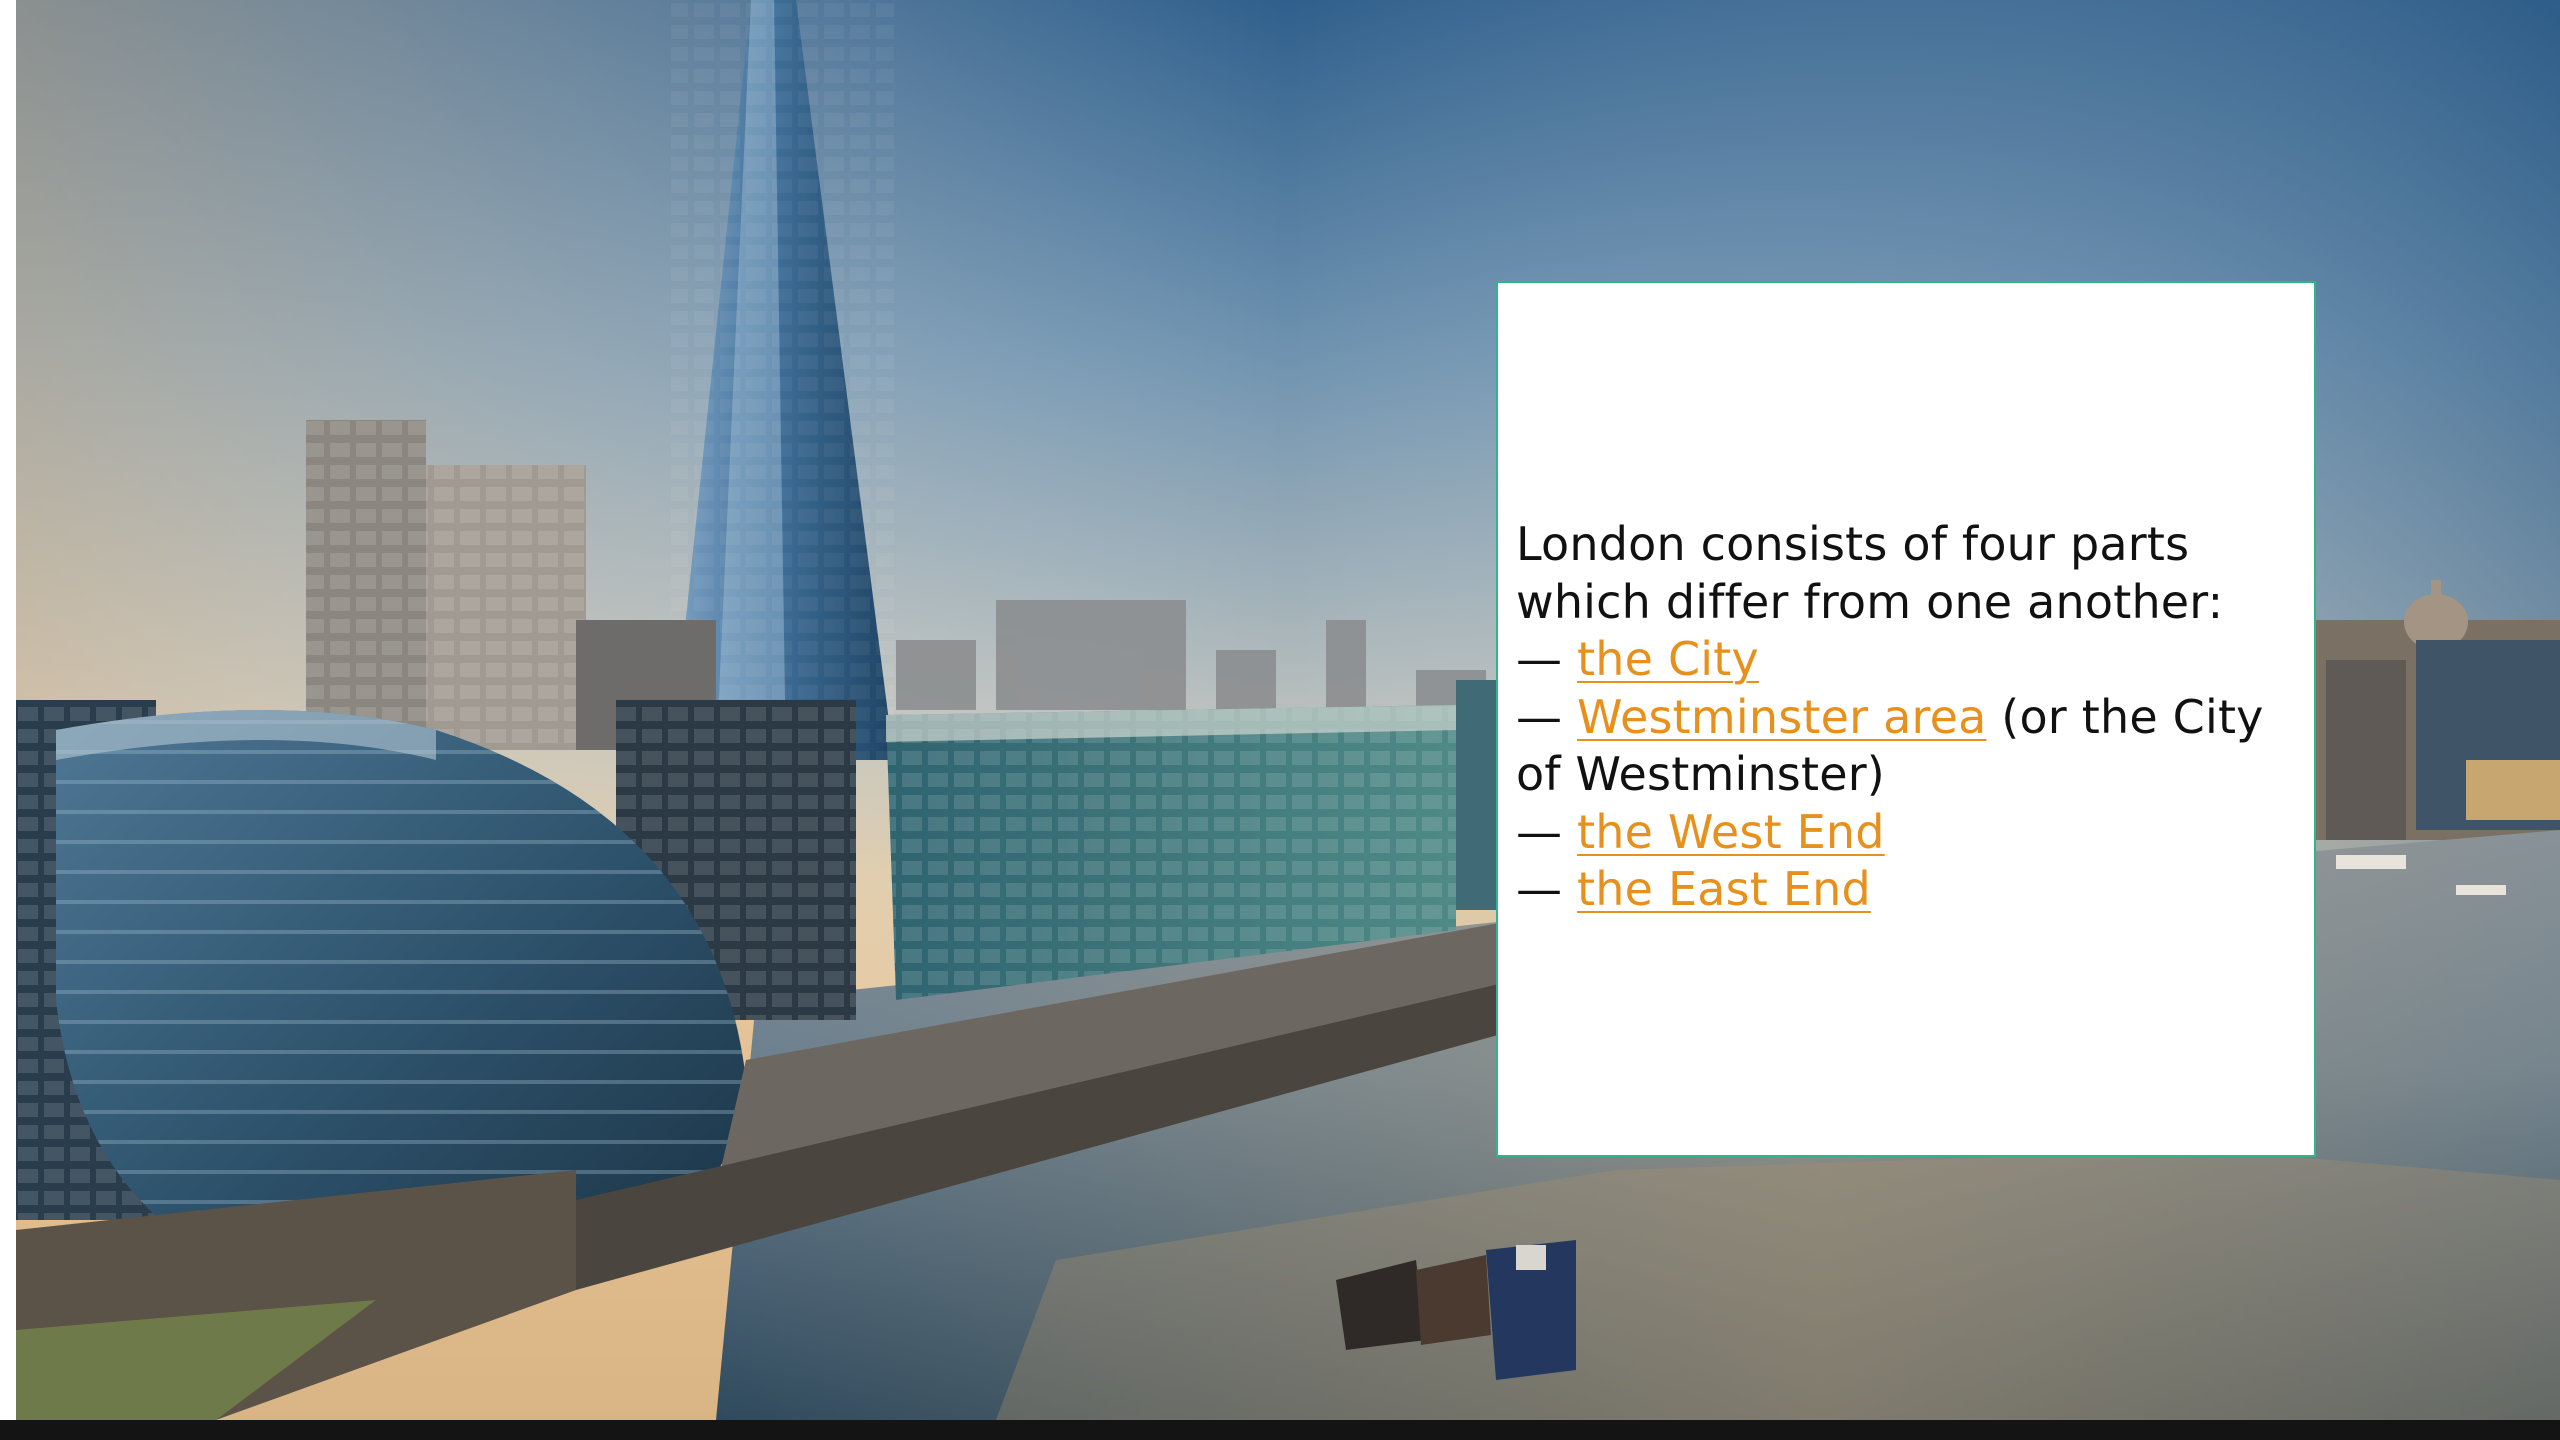  Describe the element at coordinates (1668, 659) in the screenshot. I see `link-the-city: the City` at that location.